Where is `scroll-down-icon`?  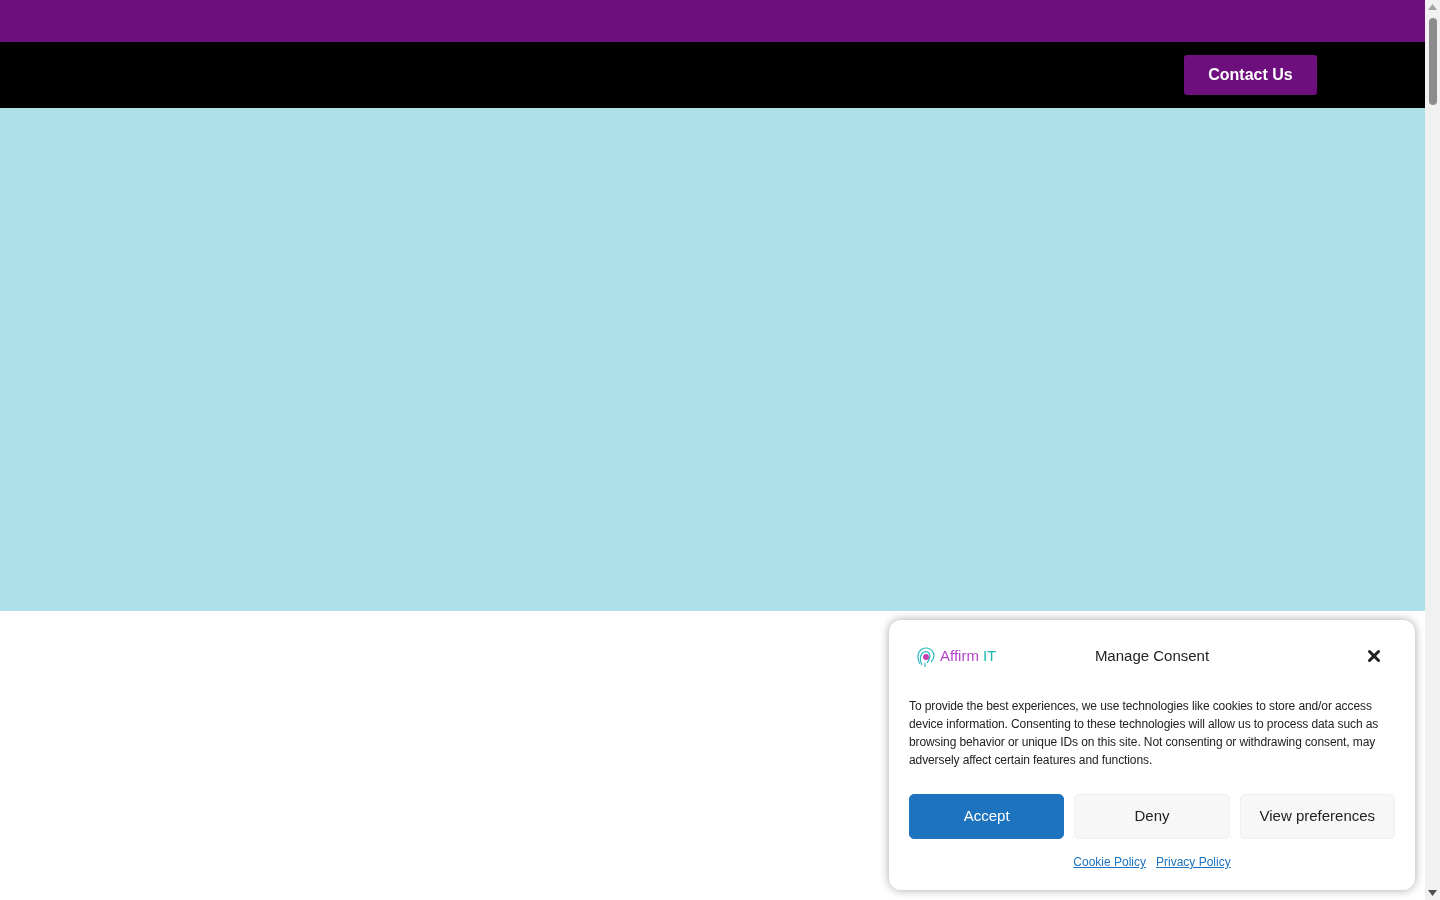 scroll-down-icon is located at coordinates (1432, 893).